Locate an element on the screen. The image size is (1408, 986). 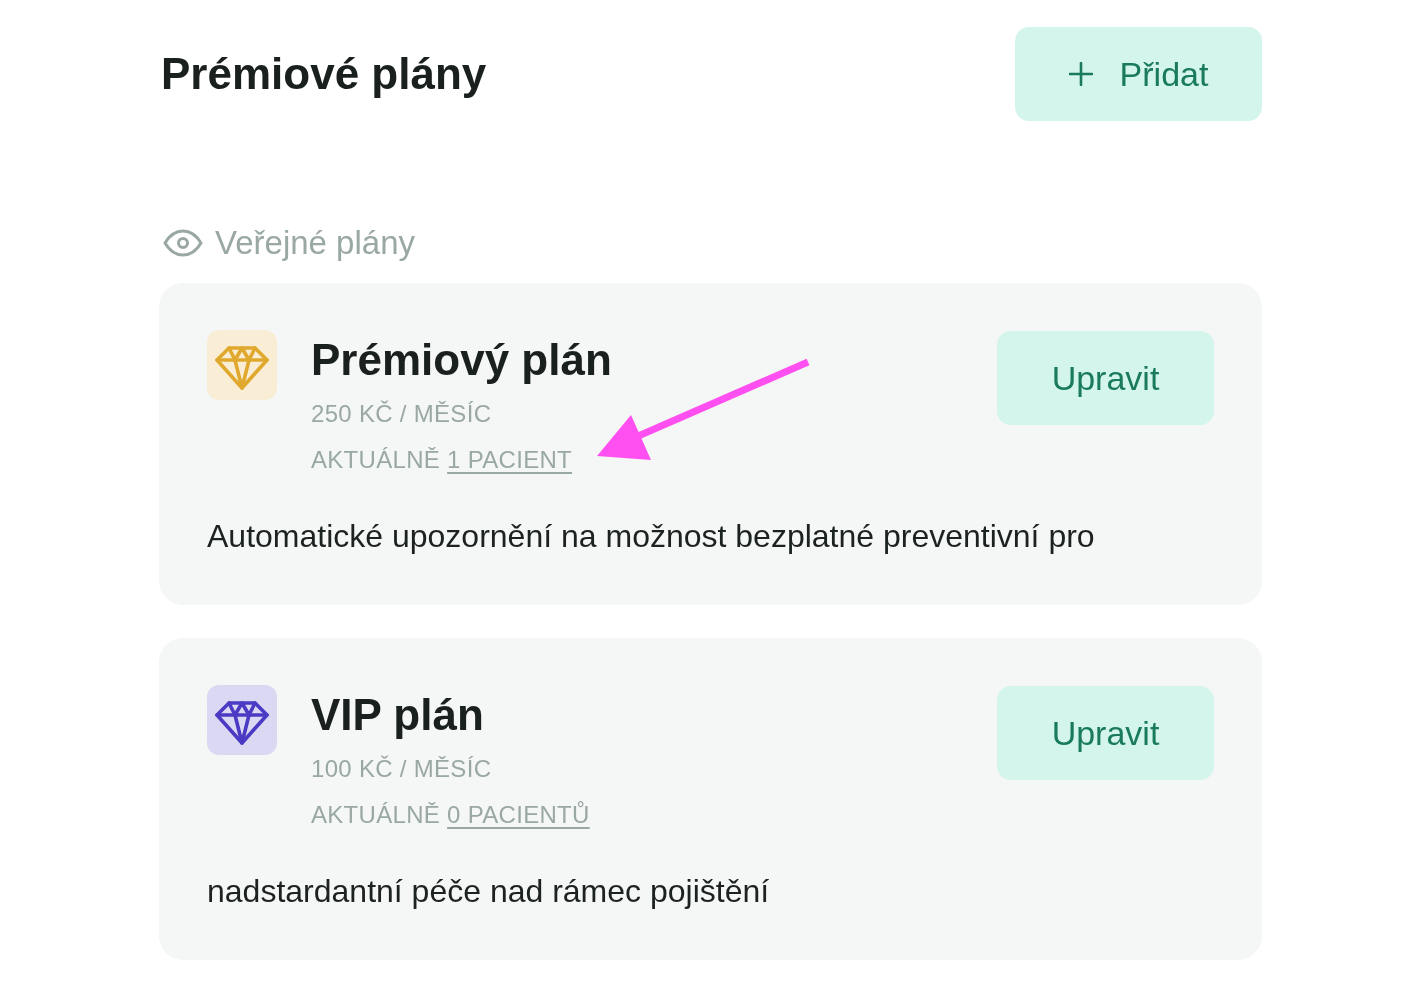
plan-price: 100 KČ / MĚSÍC is located at coordinates (402, 769).